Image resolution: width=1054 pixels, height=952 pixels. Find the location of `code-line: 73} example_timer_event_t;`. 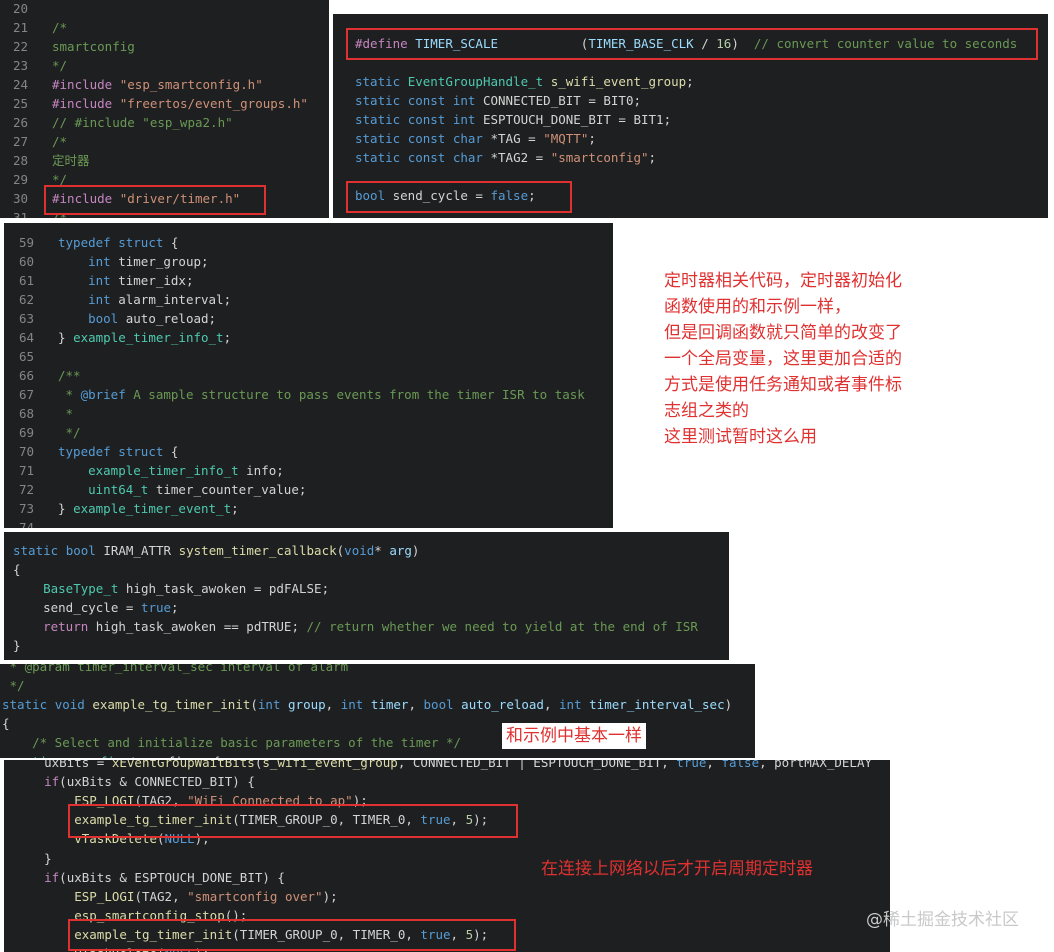

code-line: 73} example_timer_event_t; is located at coordinates (121, 508).